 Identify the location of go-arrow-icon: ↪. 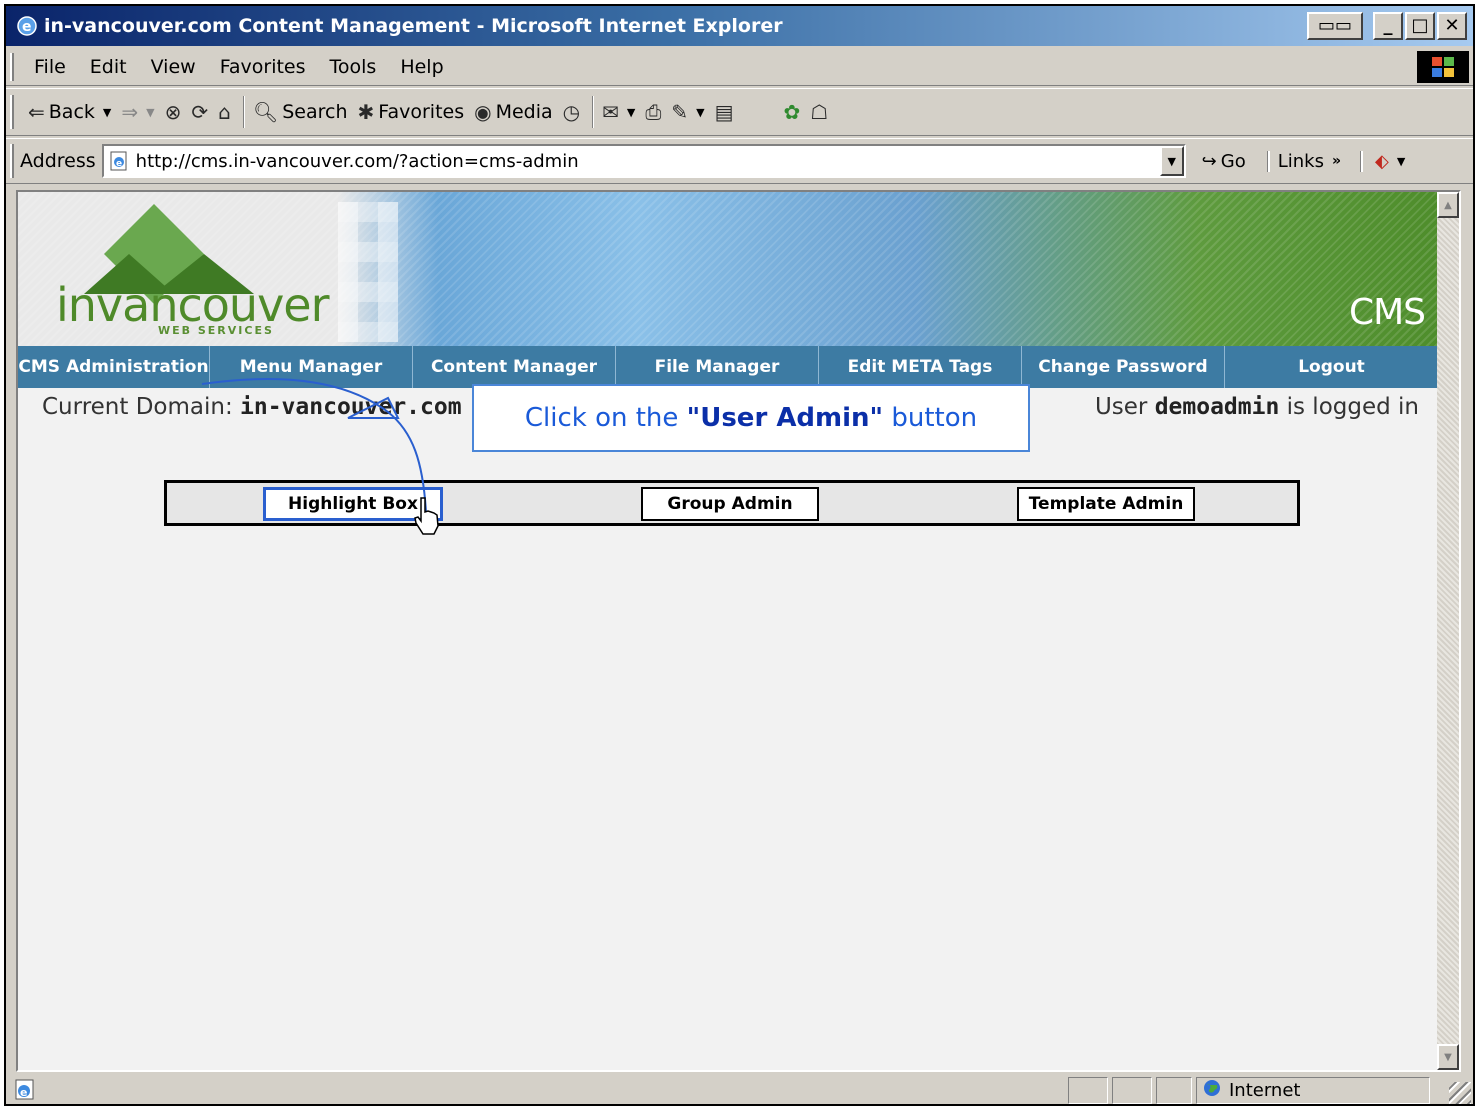
(1209, 161).